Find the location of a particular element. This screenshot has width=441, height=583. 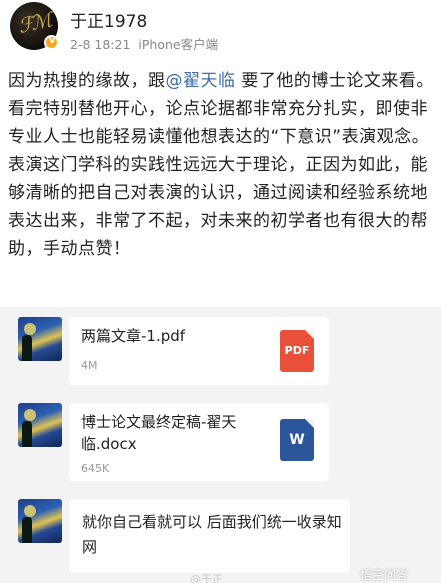

text-message: 就你自己看就可以 后面我们统一收录知网 is located at coordinates (209, 536).